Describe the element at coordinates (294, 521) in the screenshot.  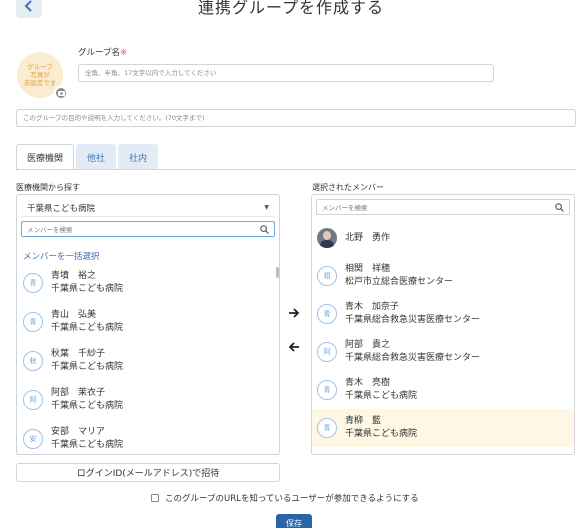
I see `save-button: 保存` at that location.